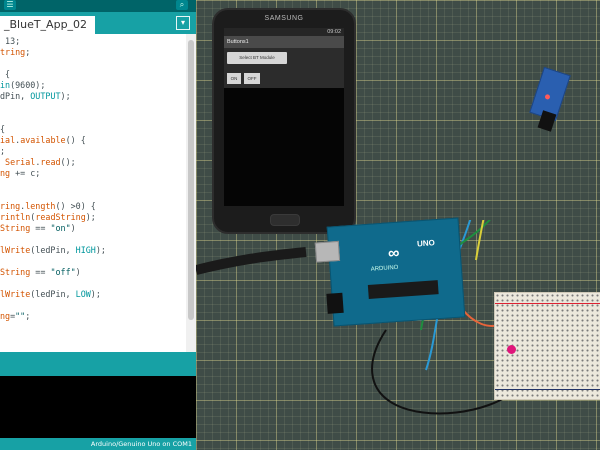 The height and width of the screenshot is (450, 600). What do you see at coordinates (252, 78) in the screenshot?
I see `off-button: OFF` at bounding box center [252, 78].